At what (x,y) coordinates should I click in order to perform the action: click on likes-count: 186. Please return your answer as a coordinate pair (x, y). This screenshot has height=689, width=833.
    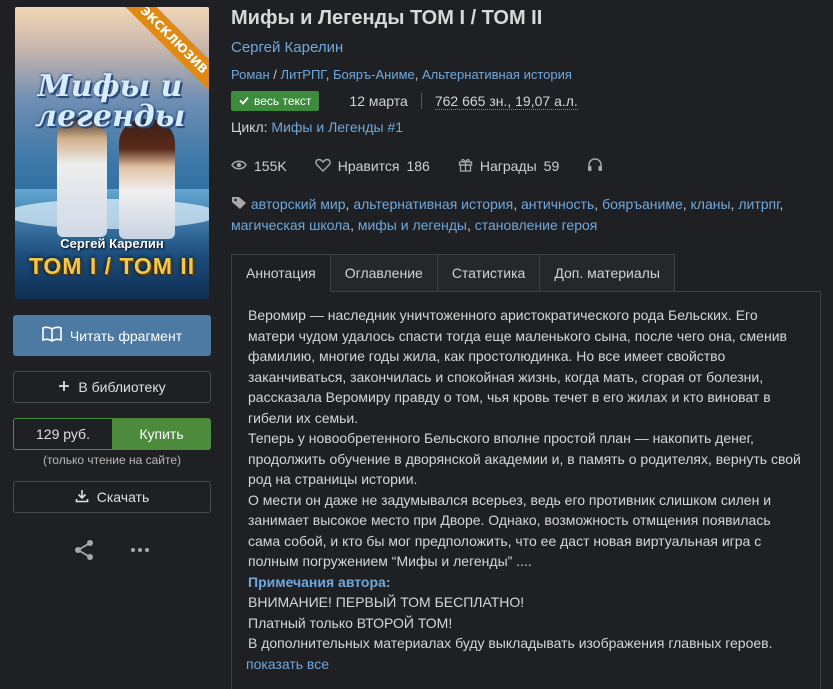
    Looking at the image, I should click on (418, 166).